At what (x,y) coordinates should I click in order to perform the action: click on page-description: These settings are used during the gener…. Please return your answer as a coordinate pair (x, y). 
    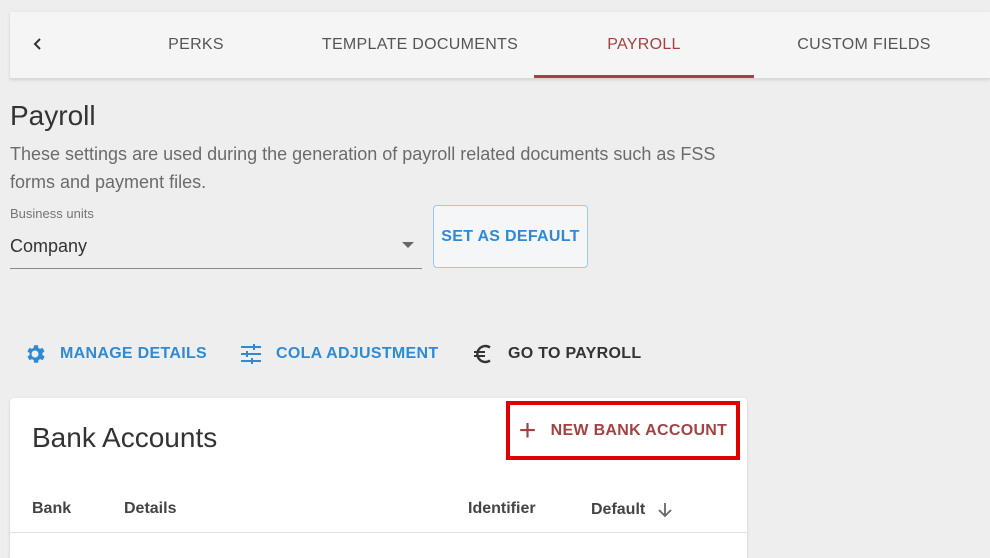
    Looking at the image, I should click on (363, 168).